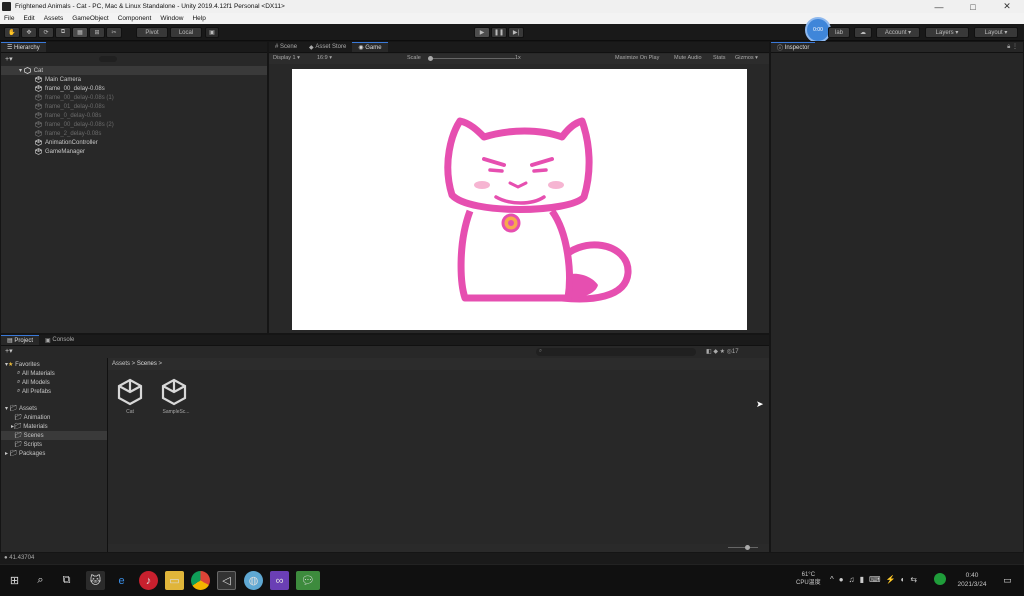 This screenshot has width=1024, height=596. Describe the element at coordinates (20, 340) in the screenshot. I see `tab-project: ▤ Project` at that location.